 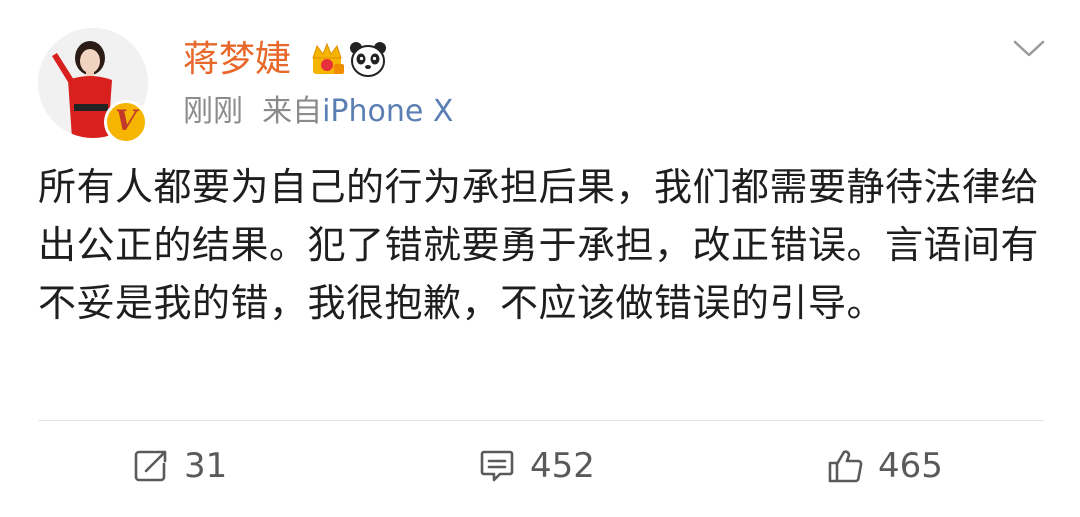 I want to click on comment-count: 452, so click(x=562, y=466).